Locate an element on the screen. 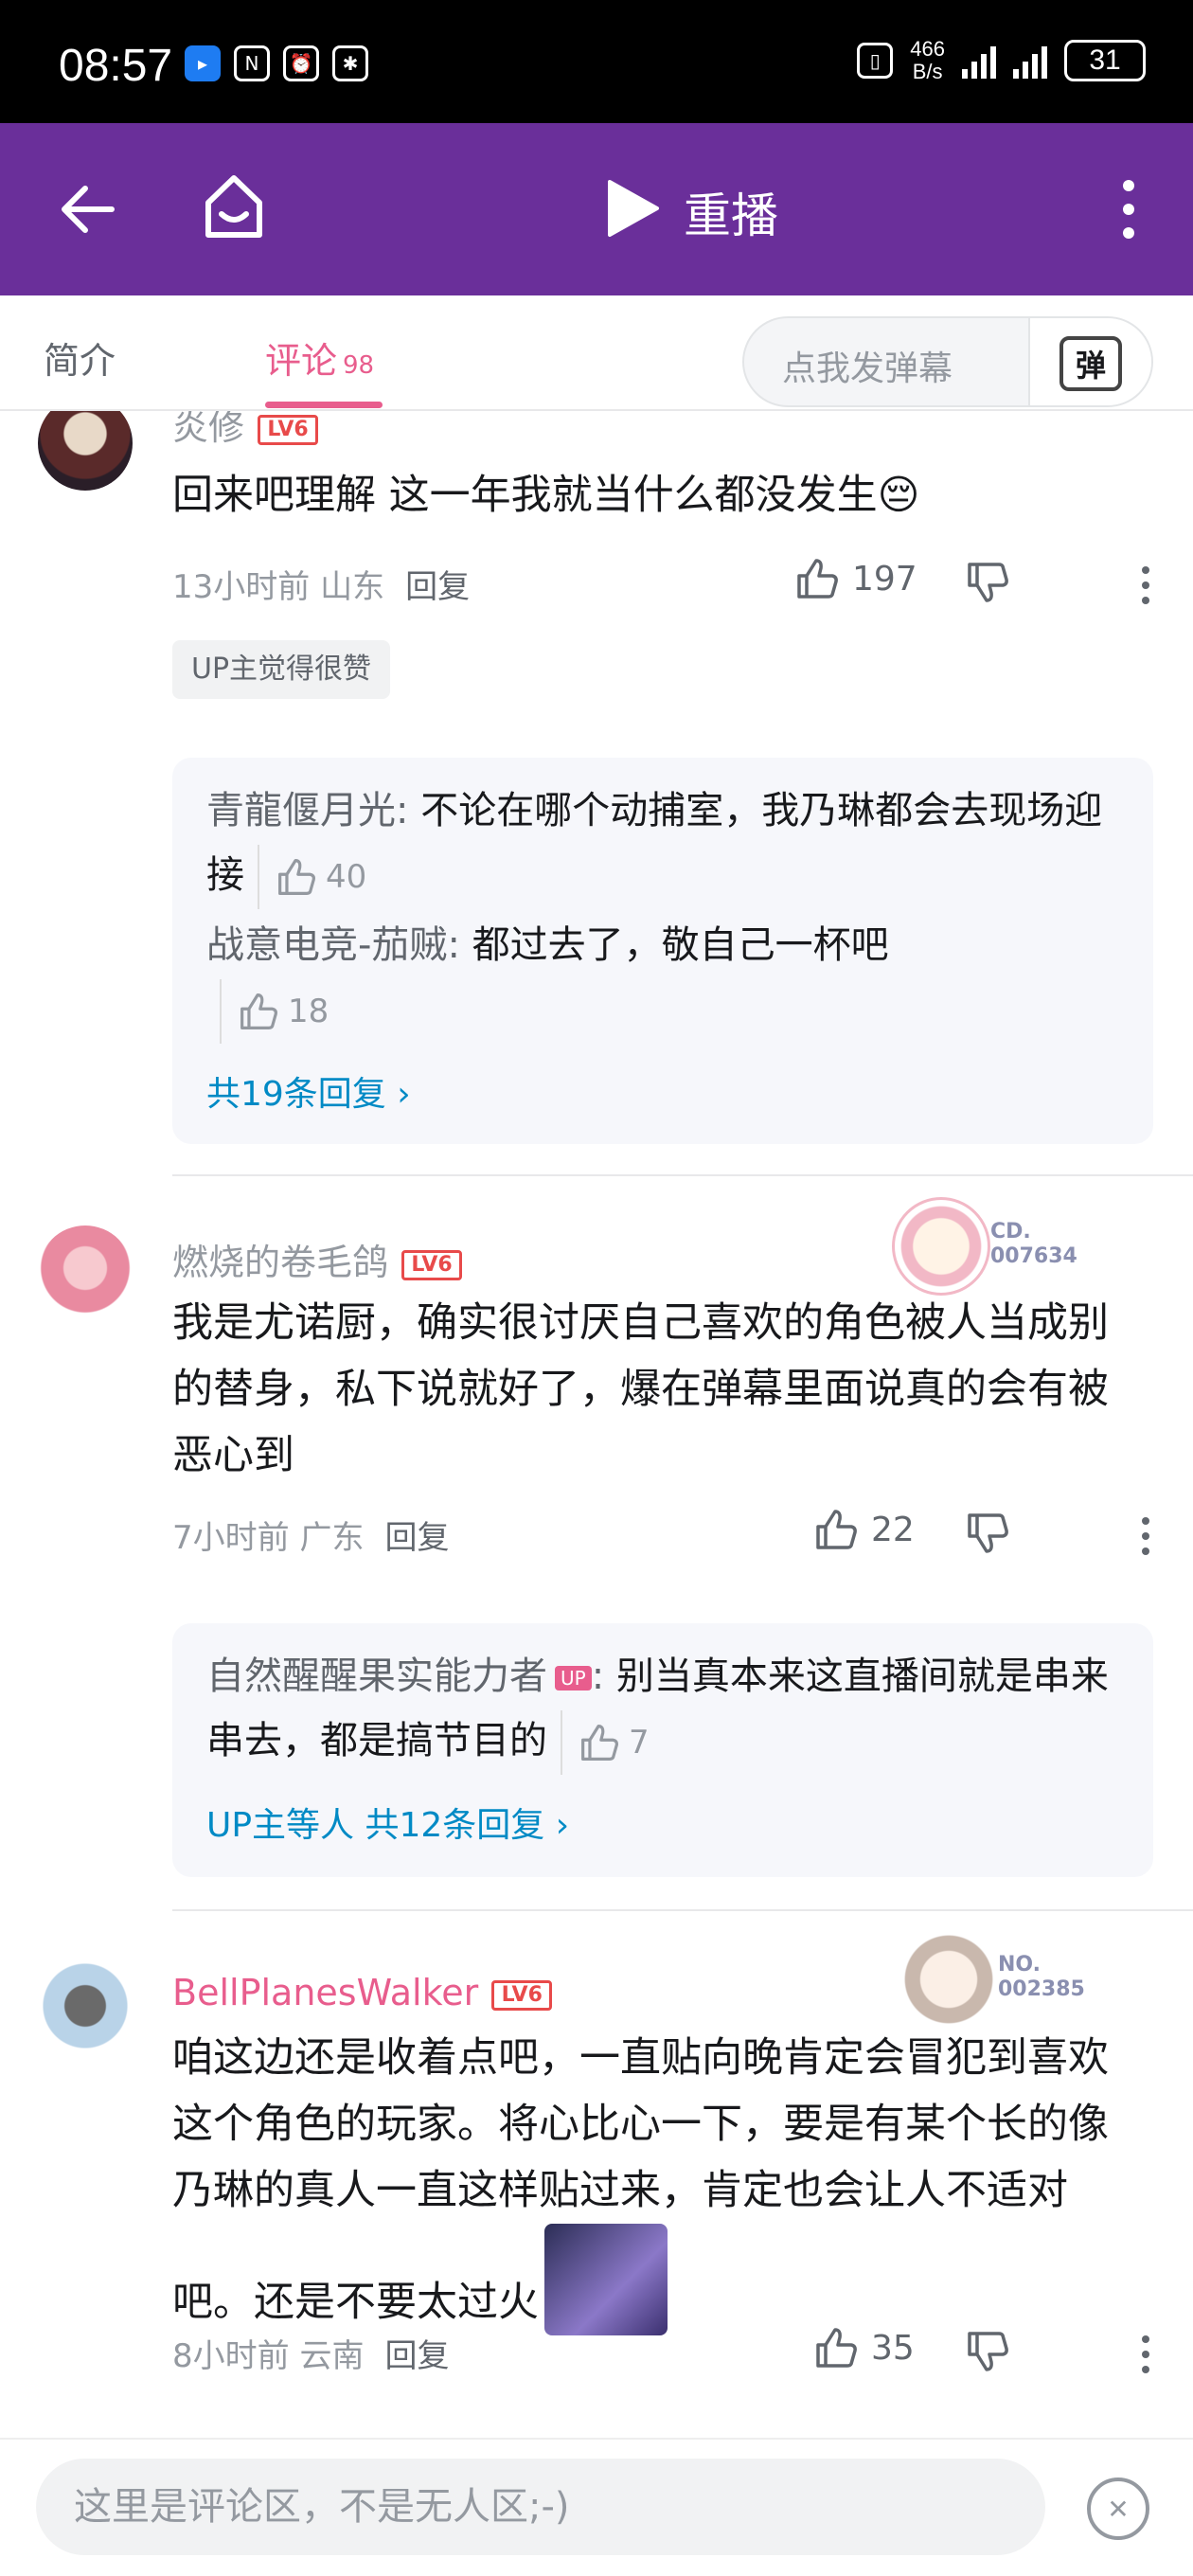 This screenshot has width=1193, height=2576. fan-badge-number: CD. 007634 is located at coordinates (1033, 1244).